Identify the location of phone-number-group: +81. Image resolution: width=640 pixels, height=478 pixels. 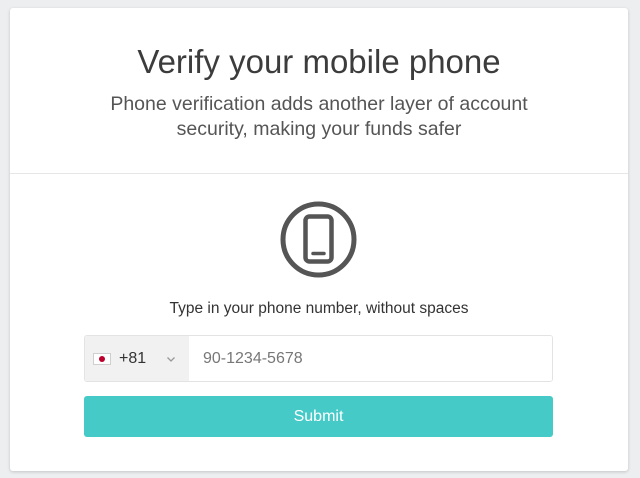
(318, 358).